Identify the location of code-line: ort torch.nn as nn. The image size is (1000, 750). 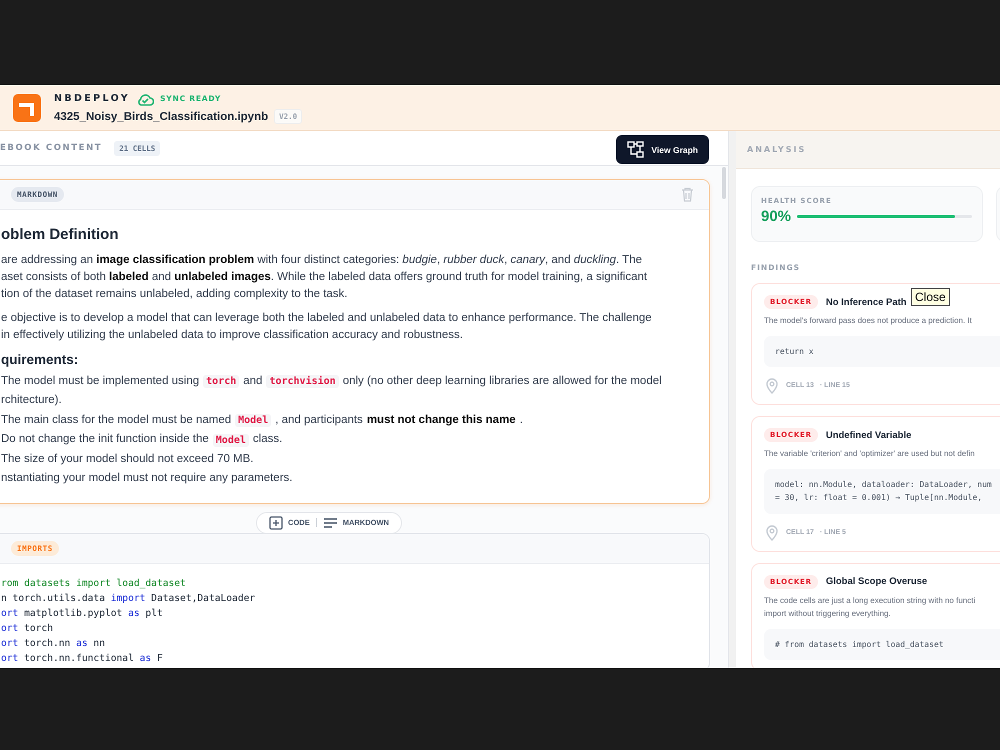
(53, 643).